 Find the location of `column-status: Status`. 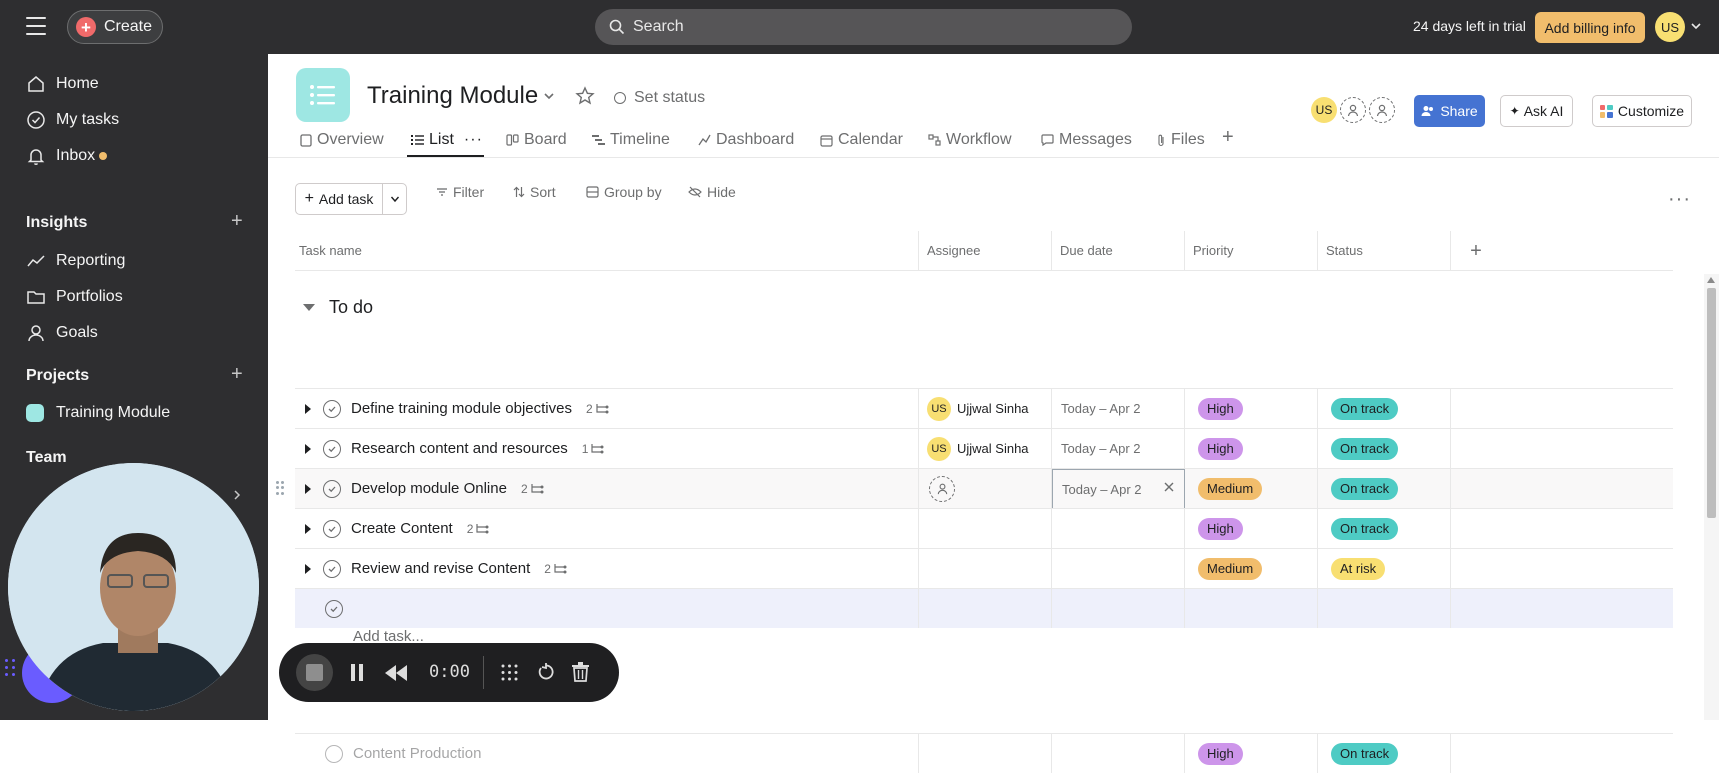

column-status: Status is located at coordinates (1384, 251).